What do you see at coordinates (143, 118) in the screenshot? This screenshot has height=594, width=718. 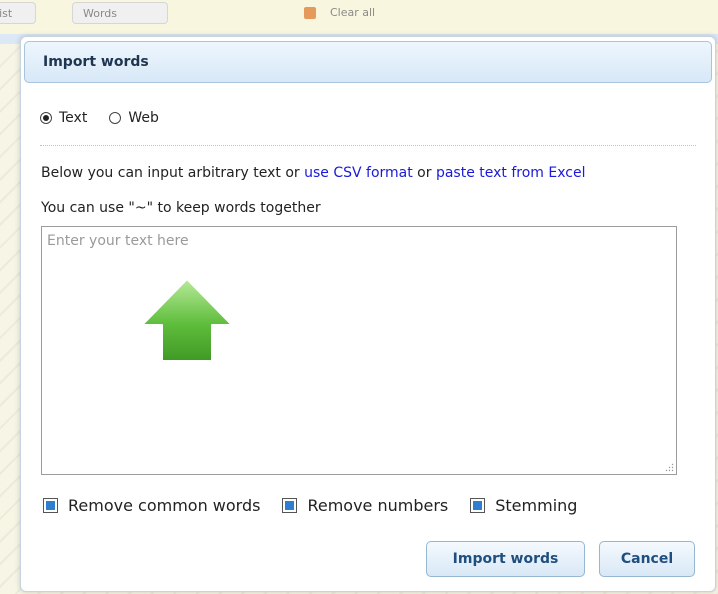 I see `radio-web-label: Web` at bounding box center [143, 118].